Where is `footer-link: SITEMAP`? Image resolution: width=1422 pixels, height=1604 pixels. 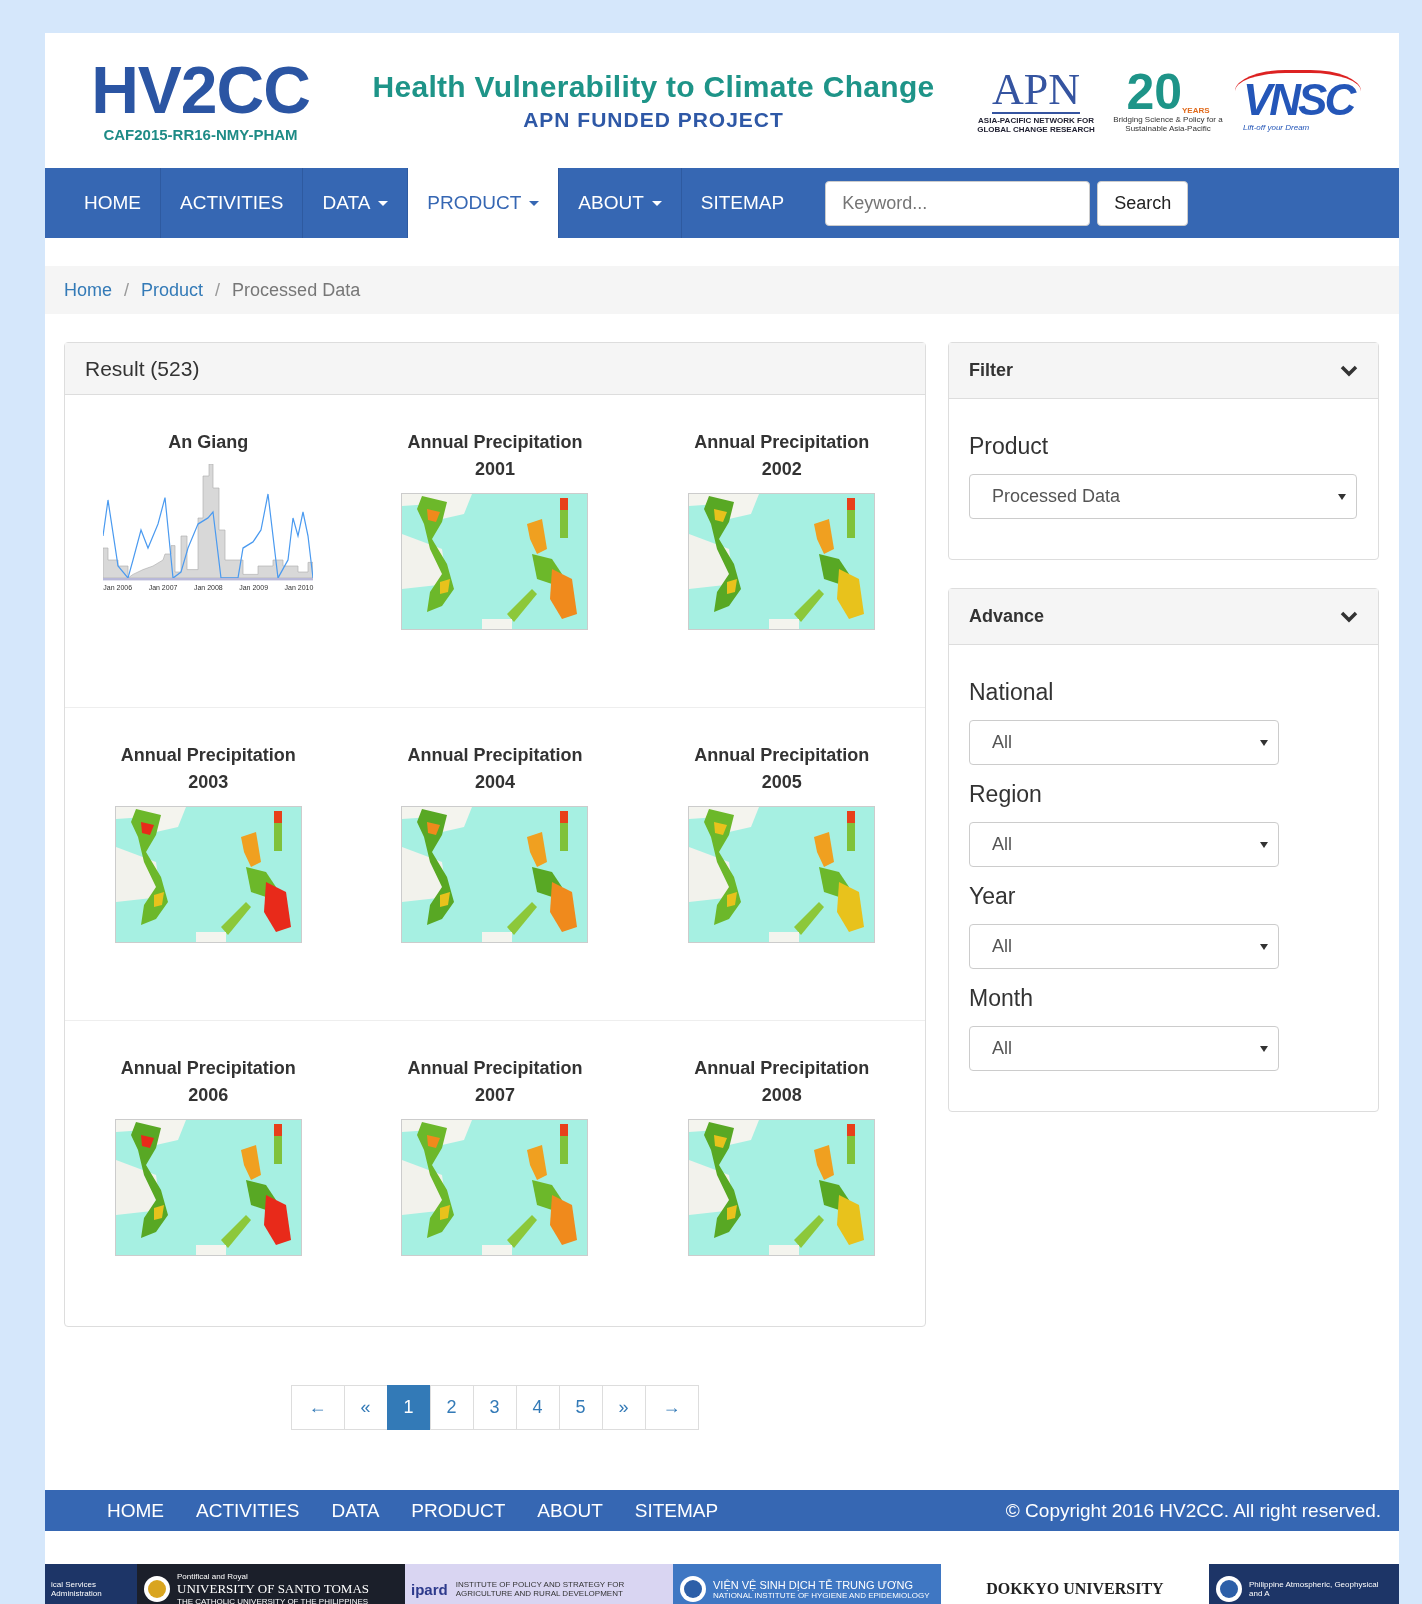
footer-link: SITEMAP is located at coordinates (676, 1510).